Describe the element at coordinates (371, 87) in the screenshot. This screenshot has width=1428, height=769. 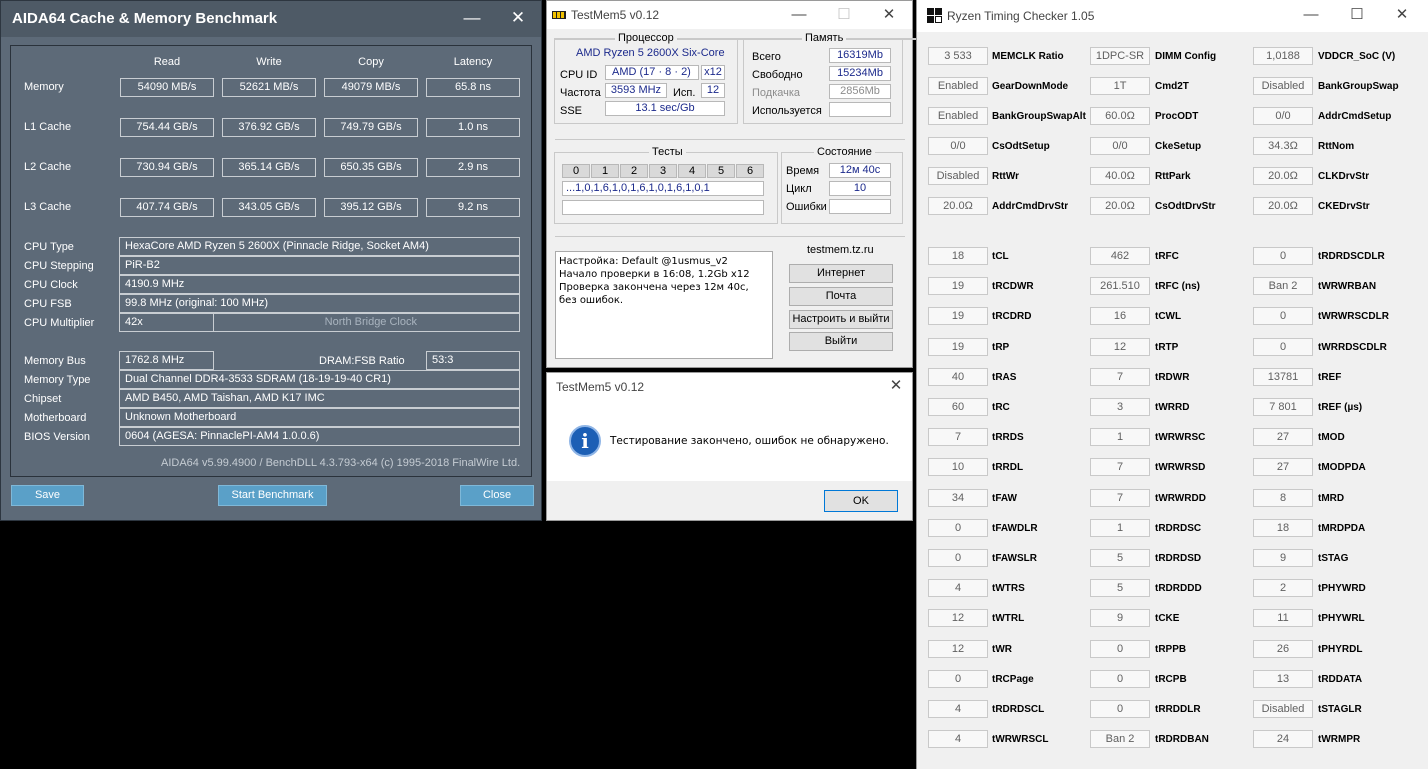
I see `bench-value: 49079 MB/s` at that location.